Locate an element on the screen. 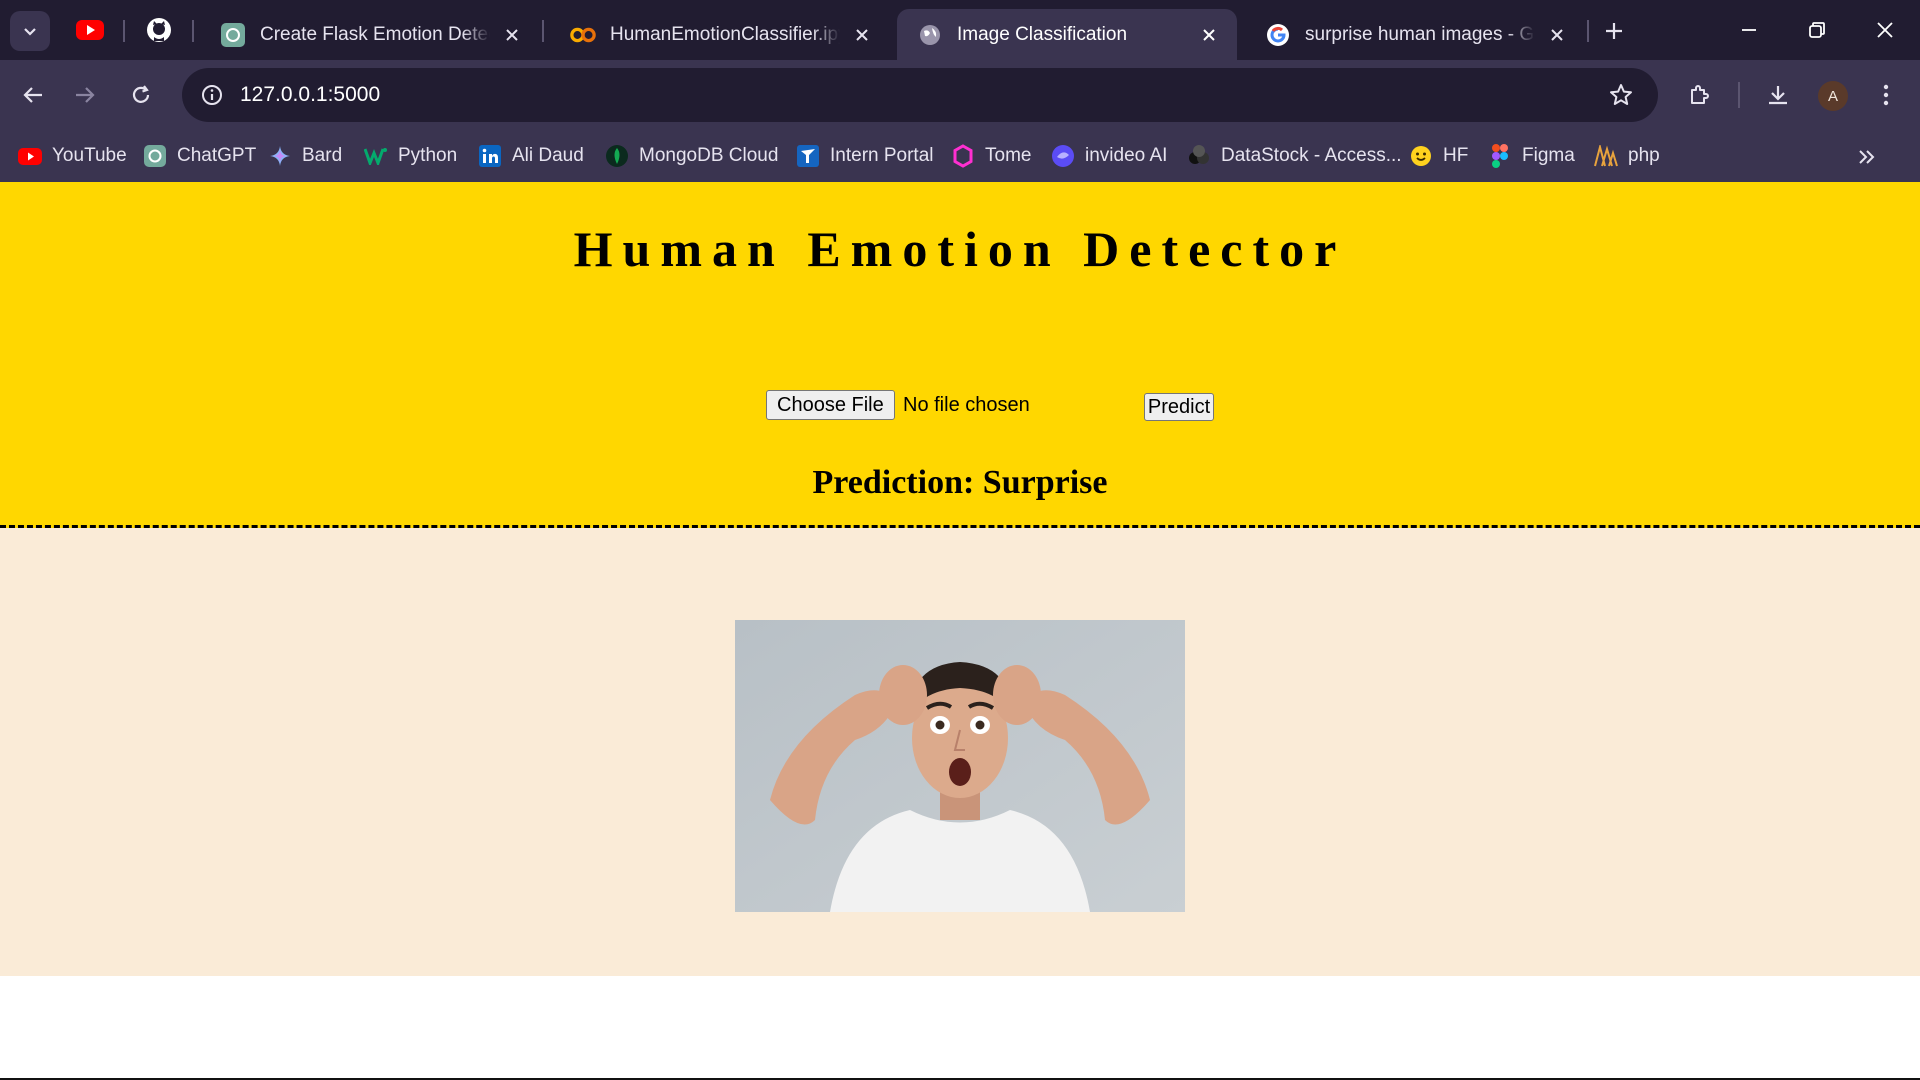 Image resolution: width=1920 pixels, height=1080 pixels. browser-menu-button is located at coordinates (1886, 95).